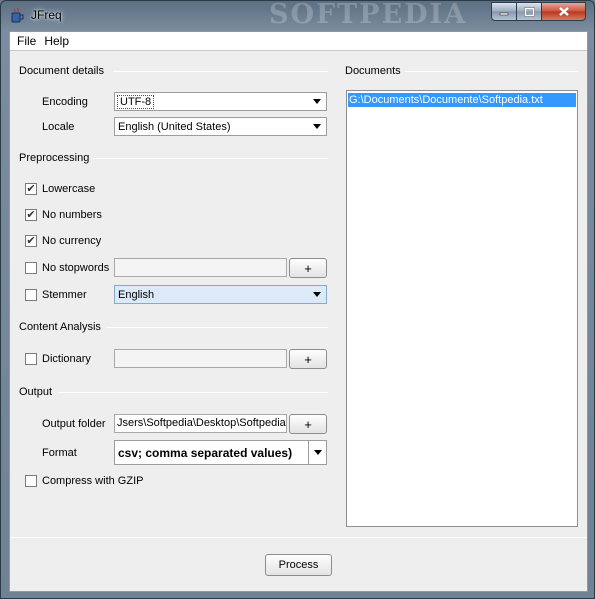 The height and width of the screenshot is (599, 595). I want to click on dictionary-checkbox, so click(31, 359).